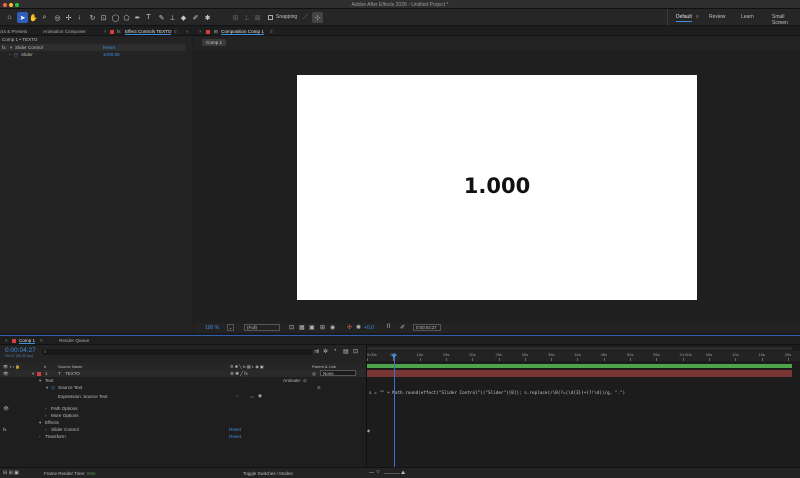 The width and height of the screenshot is (800, 478). I want to click on frame-blending-icon: ▤, so click(346, 351).